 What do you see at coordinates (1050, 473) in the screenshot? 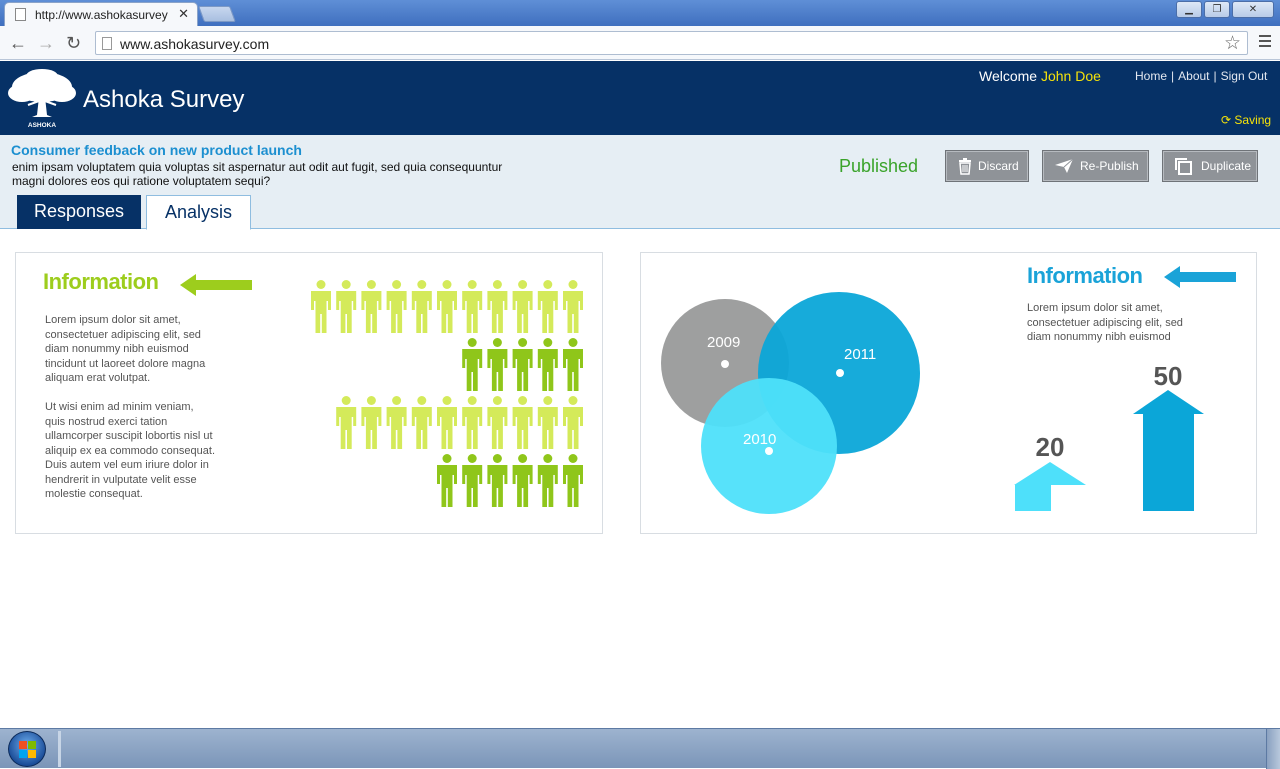
I see `up-arrow-small-head` at bounding box center [1050, 473].